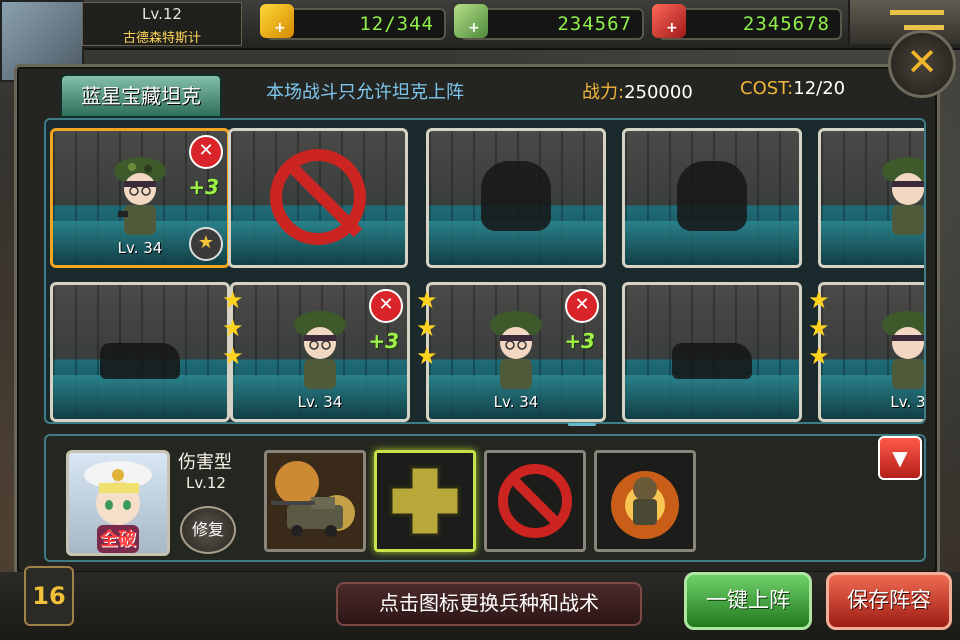 The height and width of the screenshot is (640, 960). I want to click on unit-slot-8: +3 Lv. 34 ✕, so click(516, 352).